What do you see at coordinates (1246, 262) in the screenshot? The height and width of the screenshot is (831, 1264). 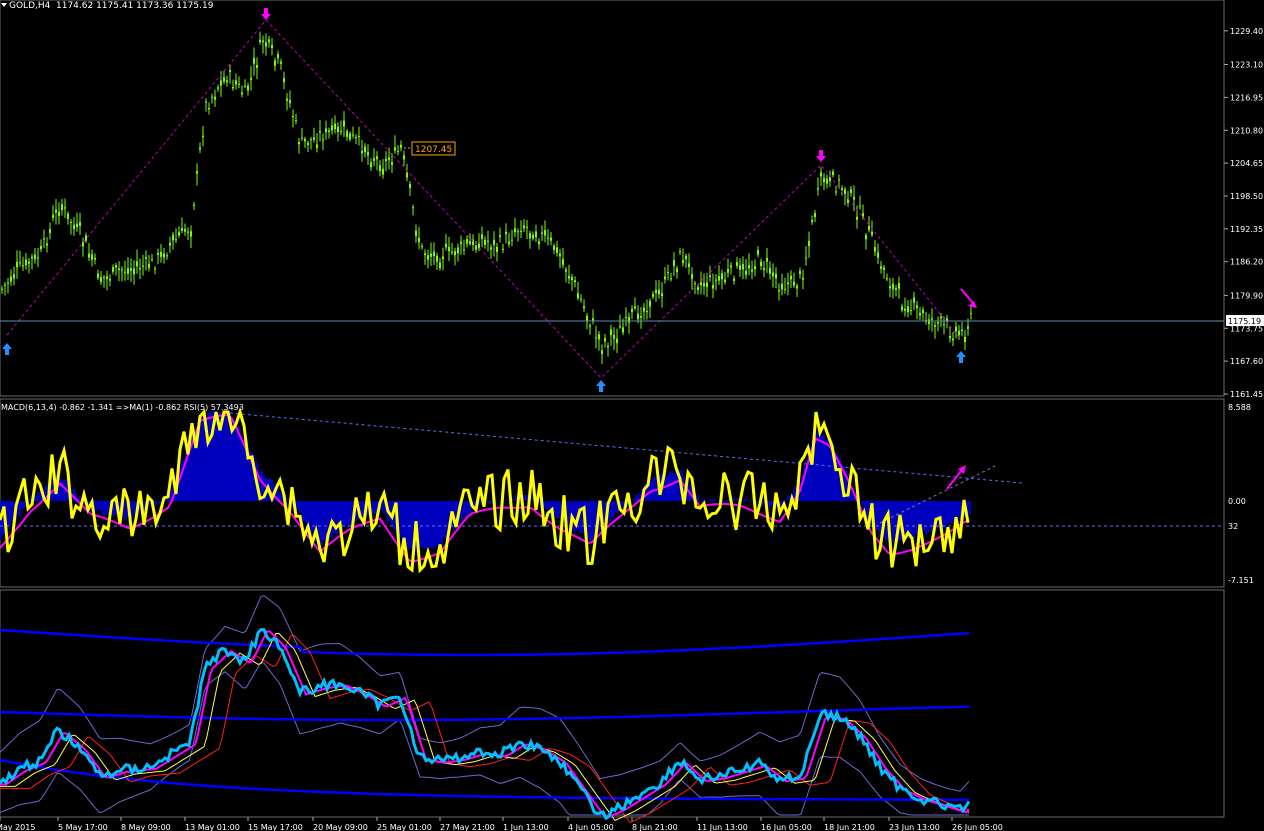 I see `price-tick-label: 1186.20` at bounding box center [1246, 262].